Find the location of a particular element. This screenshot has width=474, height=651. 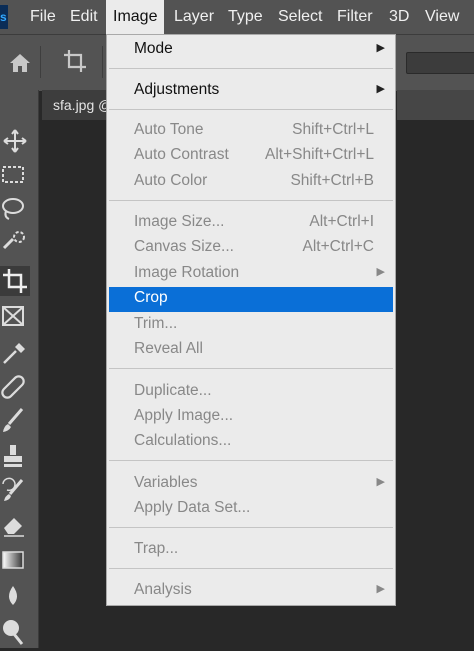

dodge-tool is located at coordinates (15, 631).